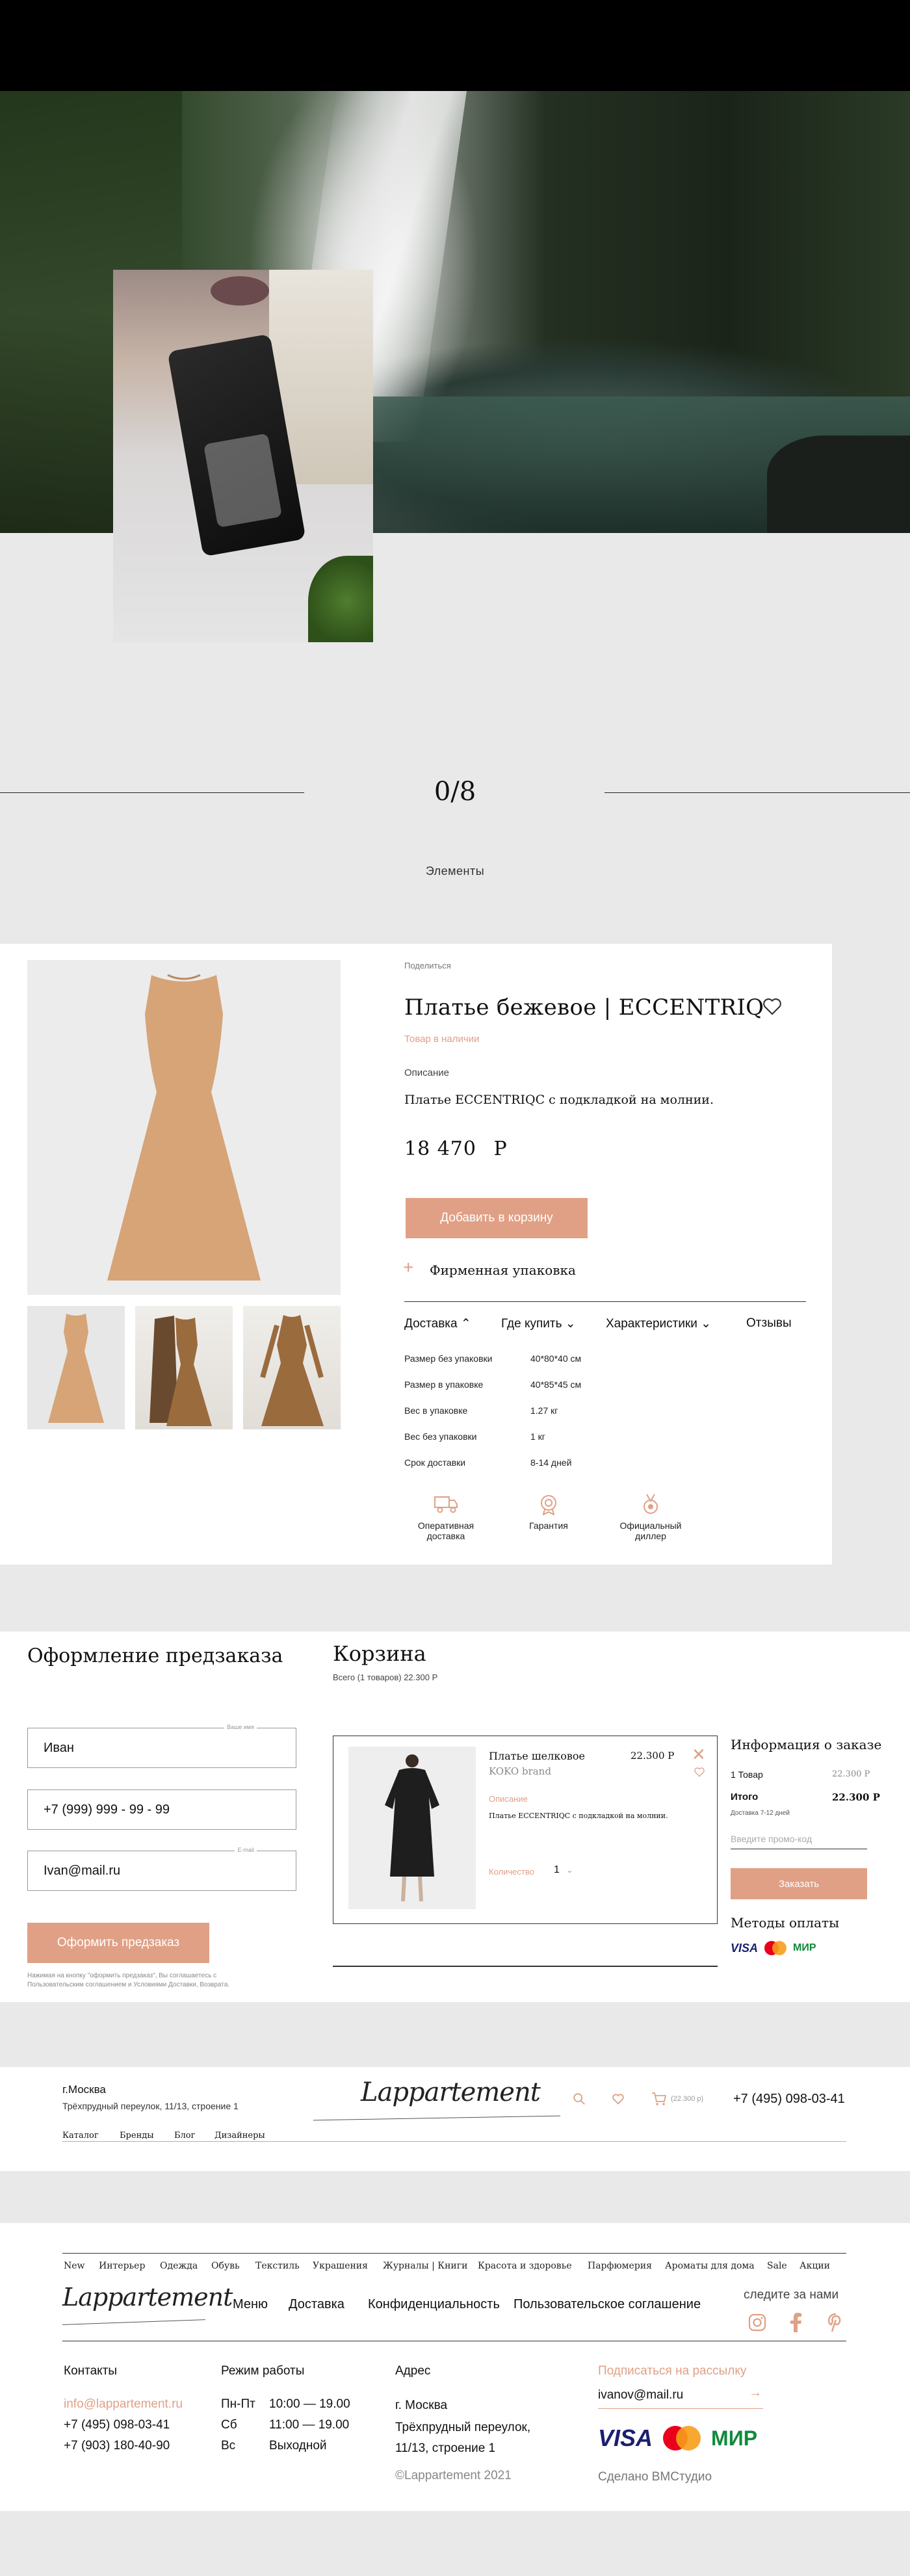  I want to click on footer-nav-delivery: Доставка, so click(317, 2304).